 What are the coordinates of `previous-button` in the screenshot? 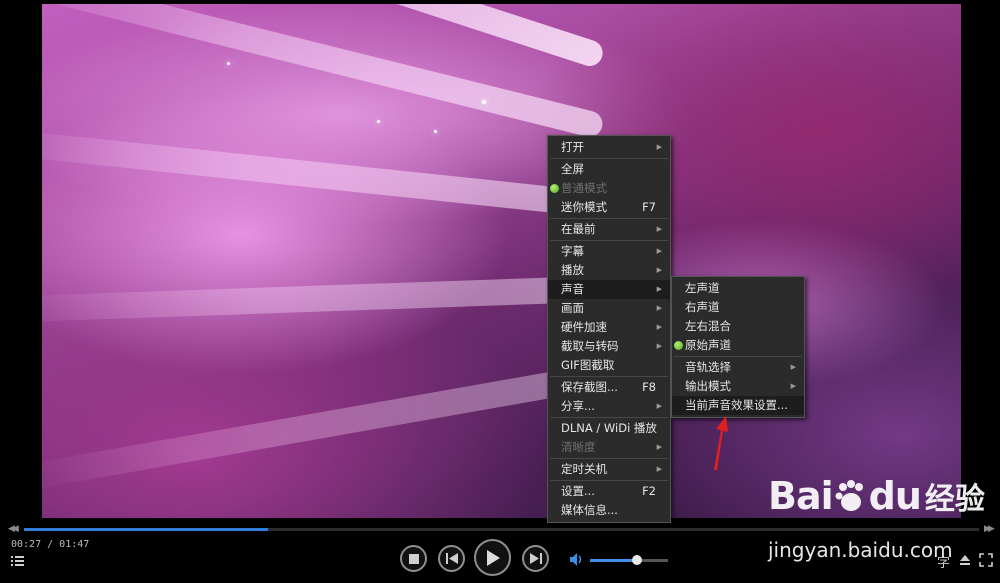 It's located at (451, 558).